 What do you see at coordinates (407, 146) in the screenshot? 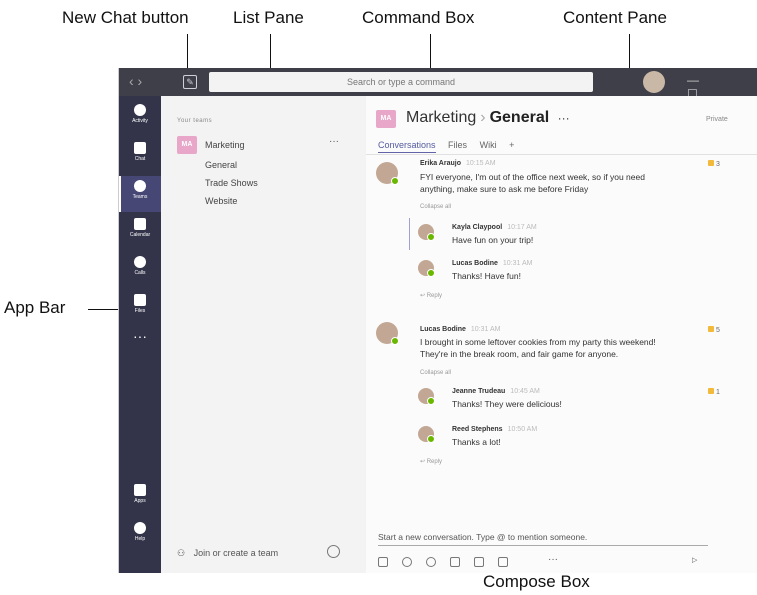
I see `tab-conversations: Conversations` at bounding box center [407, 146].